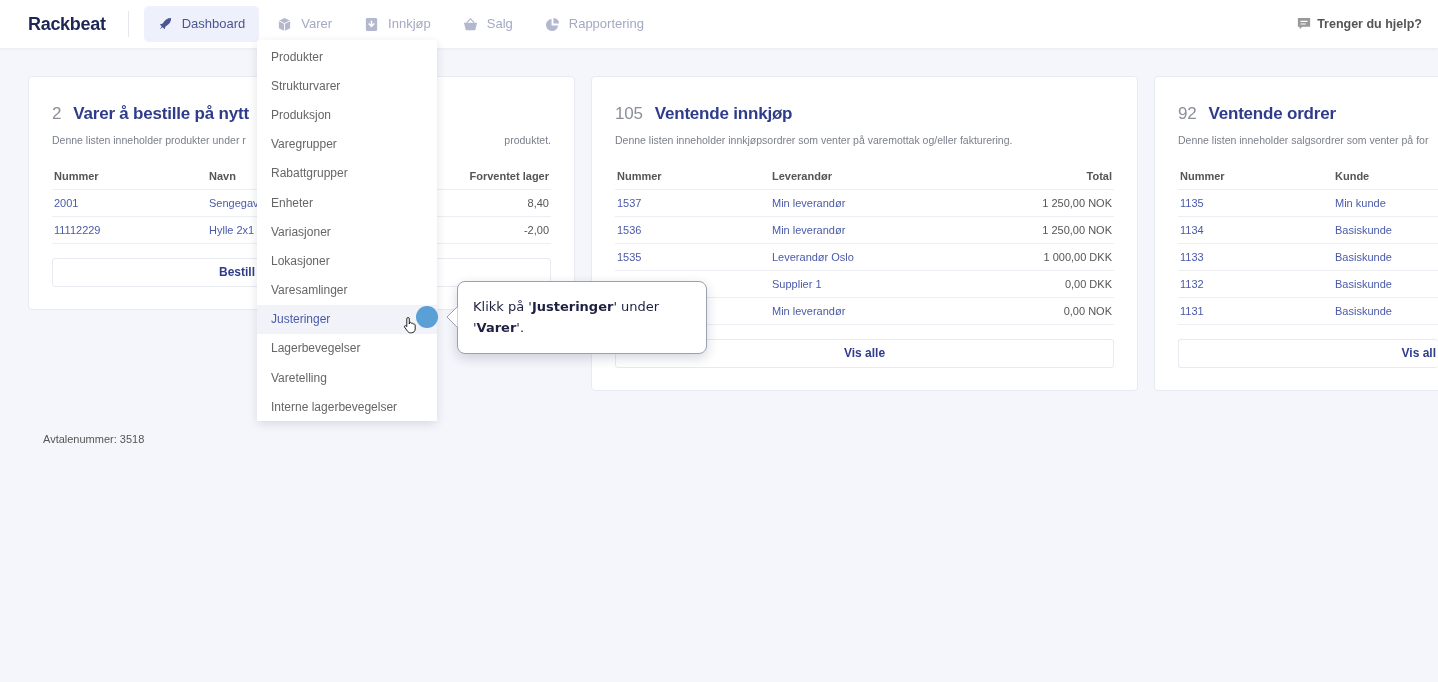 Image resolution: width=1438 pixels, height=682 pixels. Describe the element at coordinates (863, 177) in the screenshot. I see `column-header: Leverandør` at that location.